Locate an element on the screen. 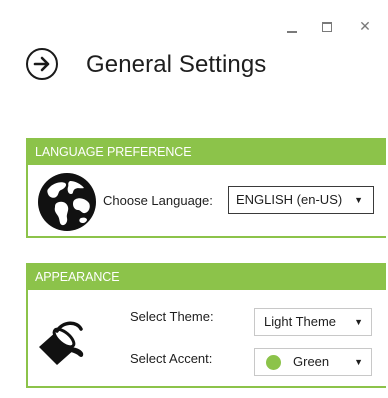  accent-select: Green ▼ is located at coordinates (313, 362).